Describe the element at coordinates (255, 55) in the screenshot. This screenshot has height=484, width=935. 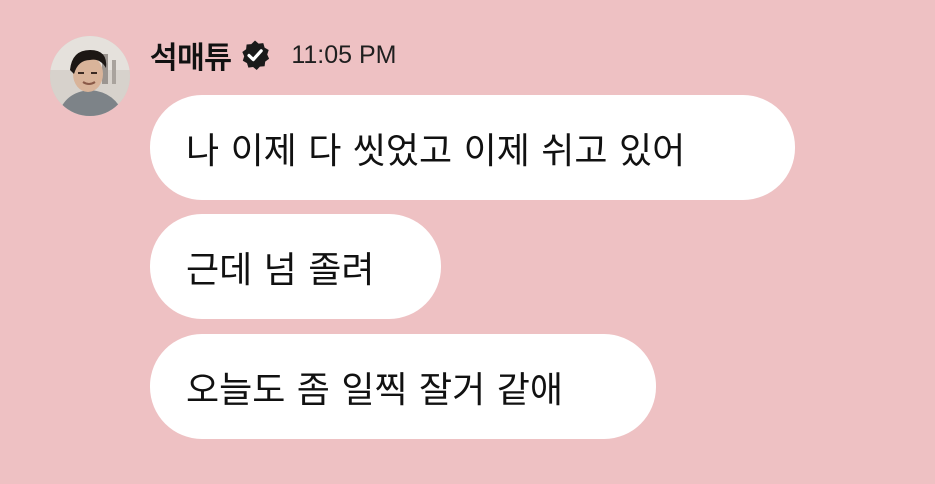
I see `verified-badge-icon` at that location.